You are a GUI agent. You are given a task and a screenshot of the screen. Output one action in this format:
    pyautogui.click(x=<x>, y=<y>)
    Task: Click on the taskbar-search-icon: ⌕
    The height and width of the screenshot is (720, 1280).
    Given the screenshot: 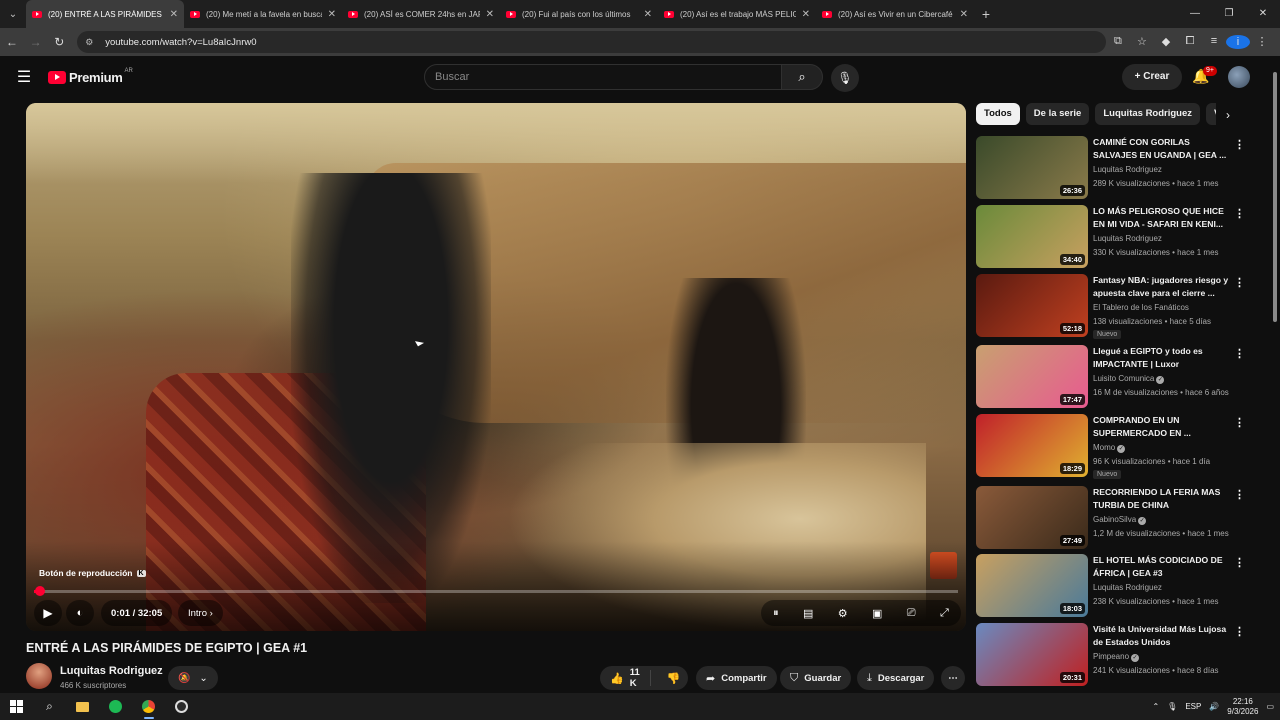 What is the action you would take?
    pyautogui.click(x=49, y=706)
    